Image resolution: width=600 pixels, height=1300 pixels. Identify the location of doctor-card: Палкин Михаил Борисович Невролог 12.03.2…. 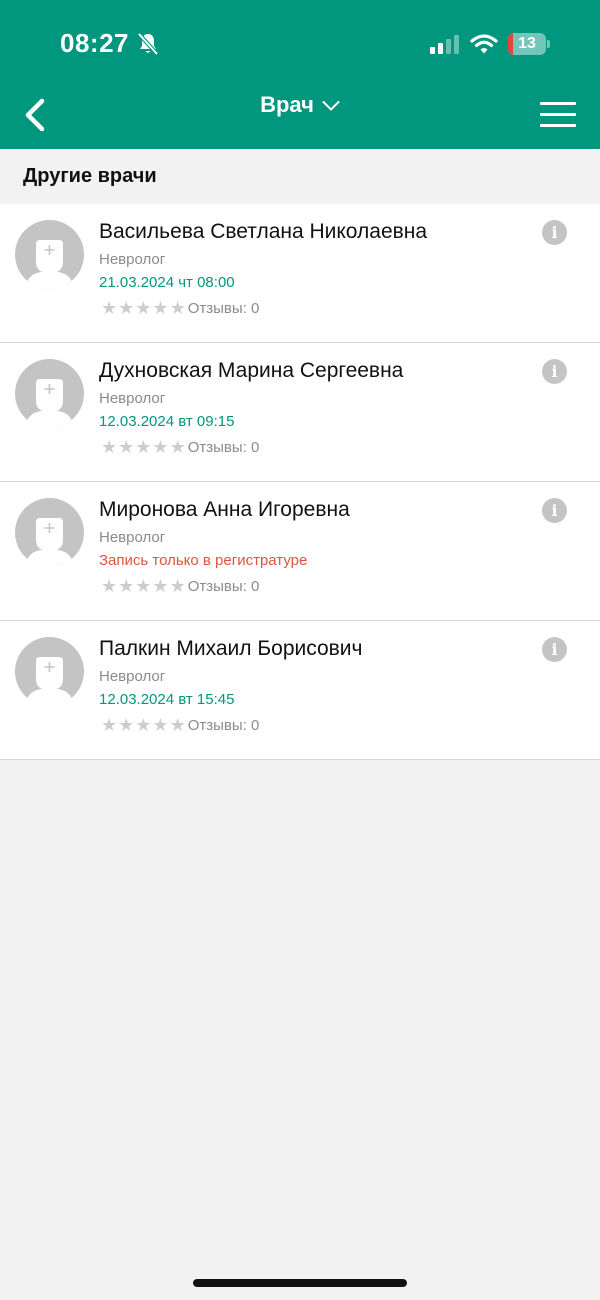
(300, 690).